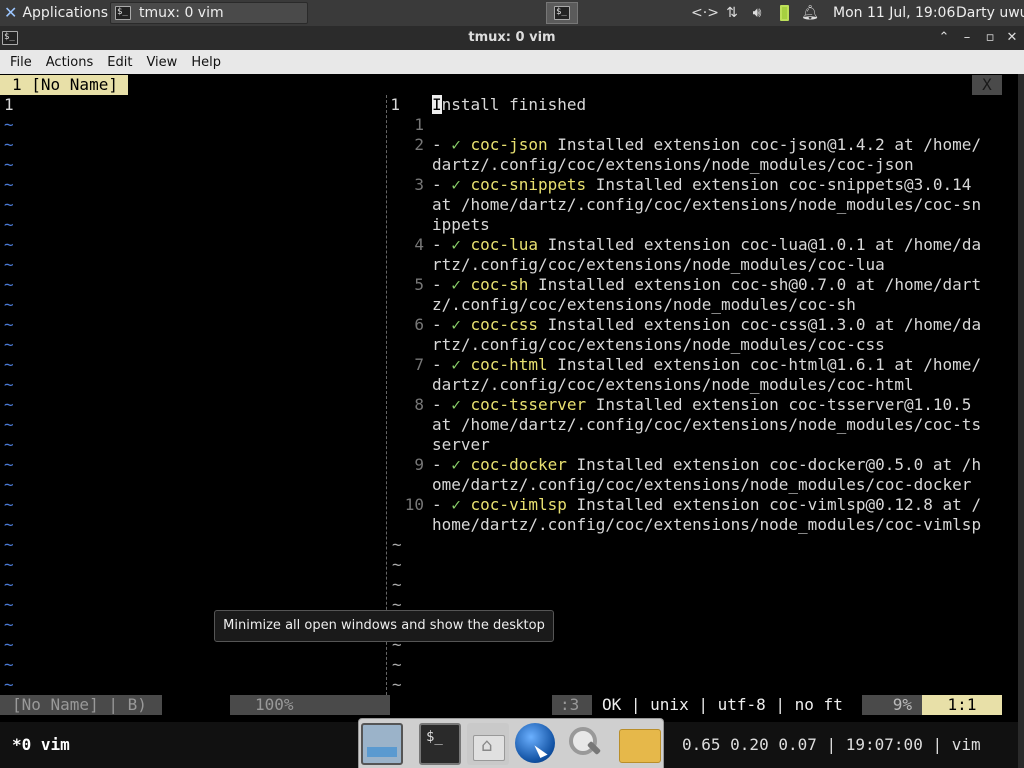 This screenshot has width=1024, height=768. Describe the element at coordinates (419, 284) in the screenshot. I see `right-line-number: 5` at that location.